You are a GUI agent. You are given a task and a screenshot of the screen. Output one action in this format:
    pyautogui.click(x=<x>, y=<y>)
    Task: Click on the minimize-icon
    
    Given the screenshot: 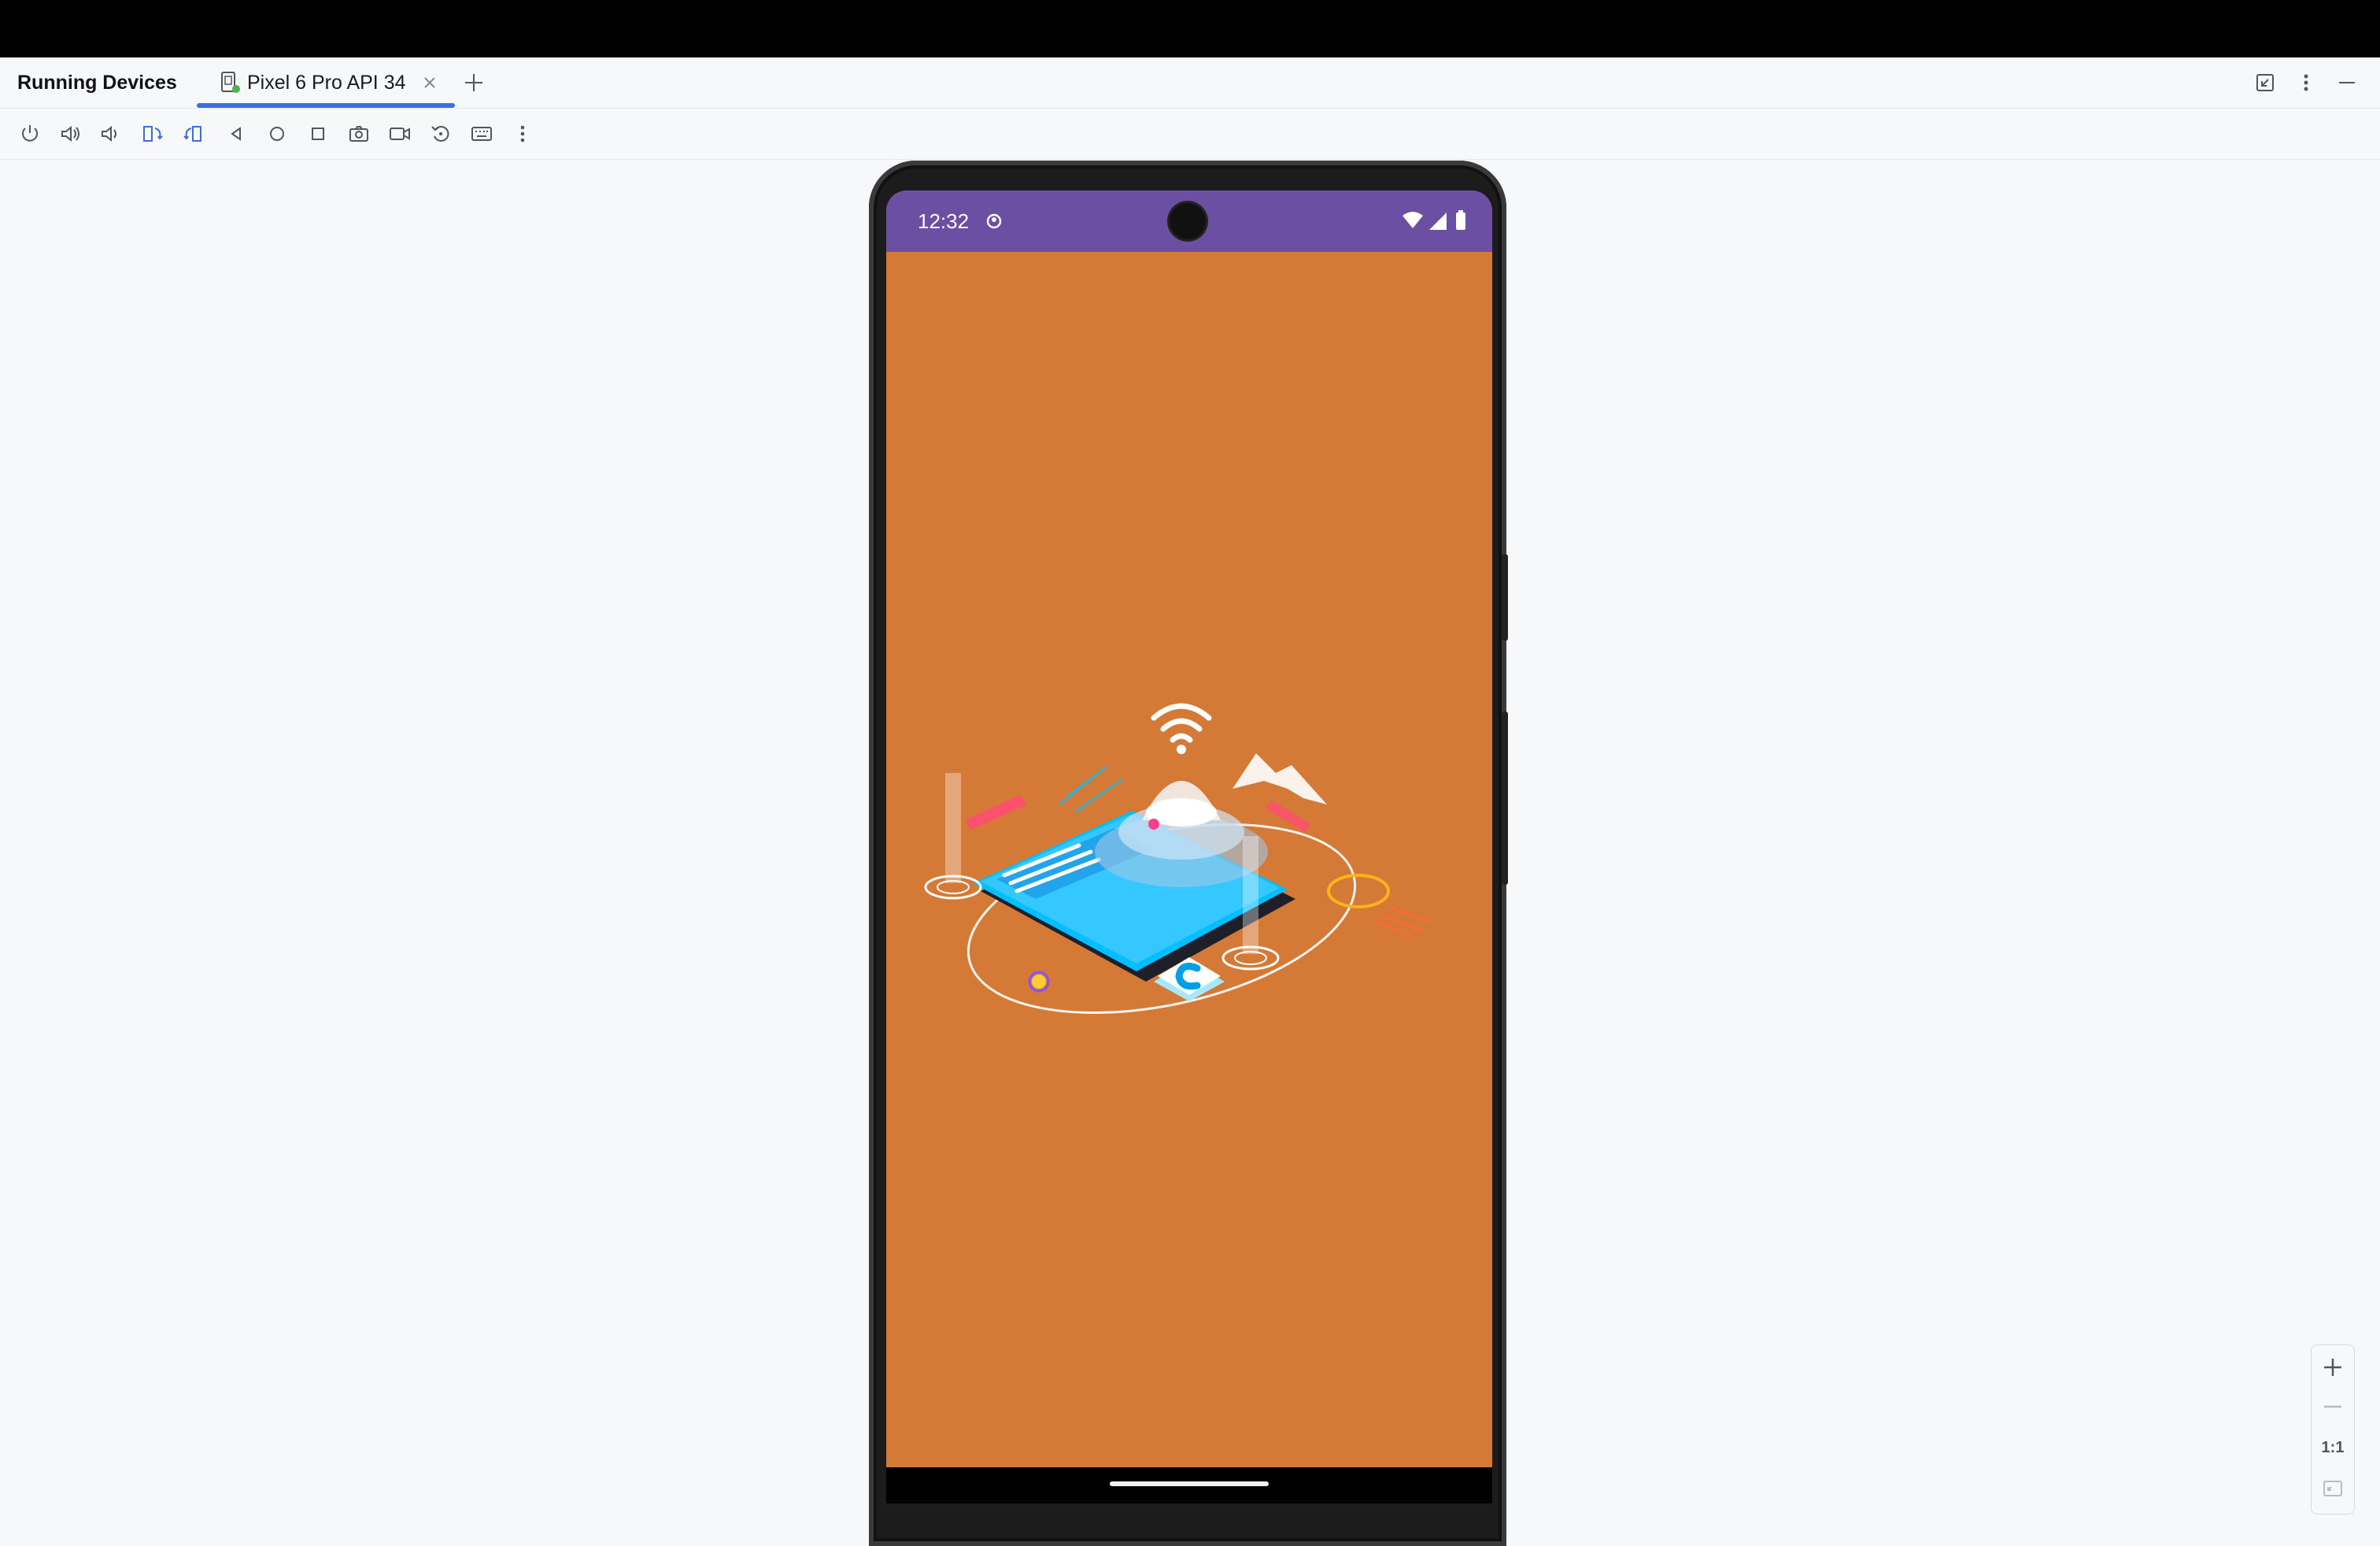 What is the action you would take?
    pyautogui.click(x=2347, y=82)
    